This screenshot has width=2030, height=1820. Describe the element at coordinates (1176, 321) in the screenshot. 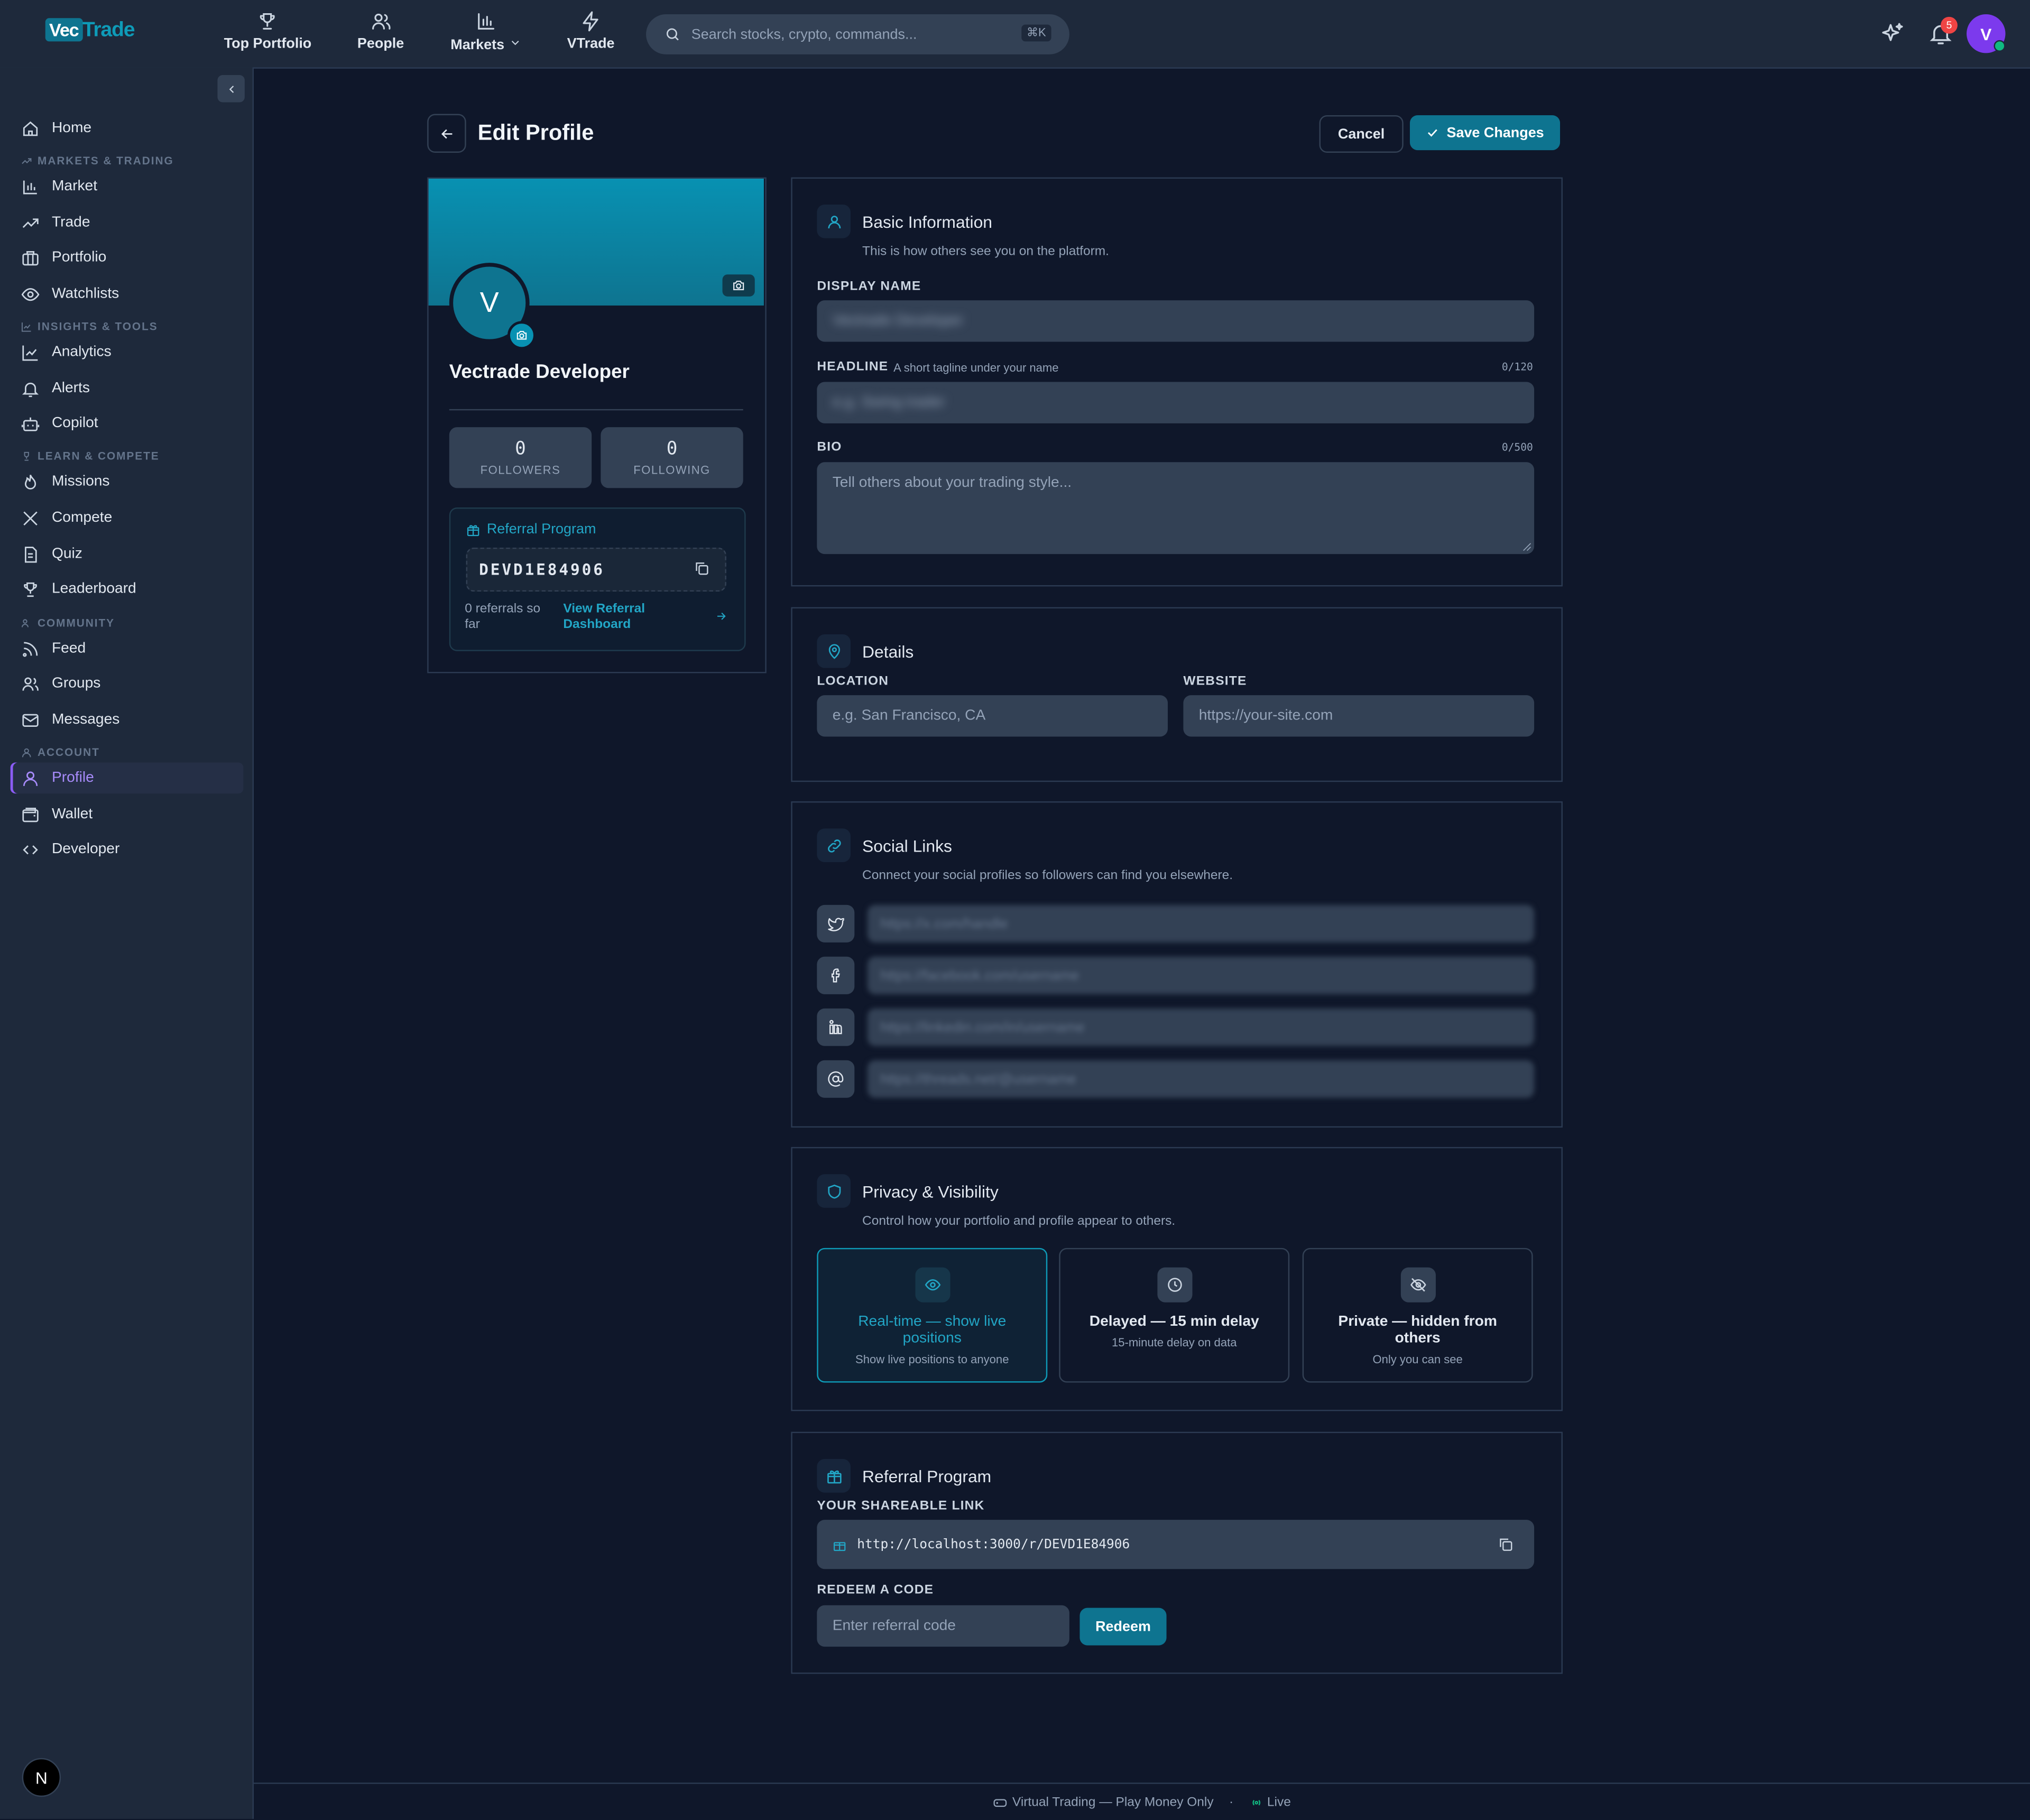

I see `display-name-field: Vectrade Developer` at that location.